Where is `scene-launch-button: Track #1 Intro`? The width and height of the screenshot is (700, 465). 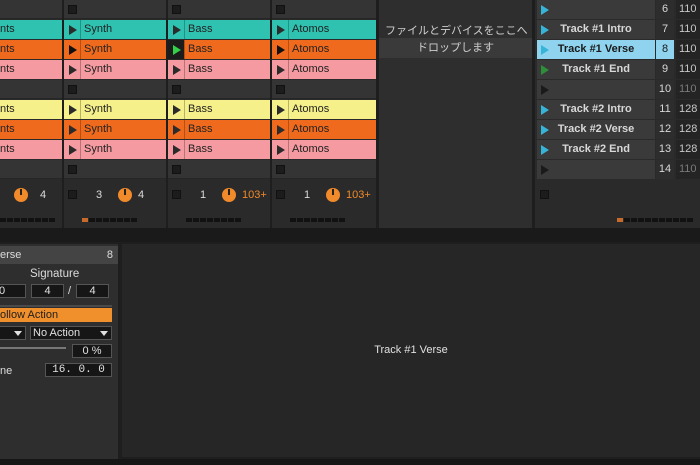
scene-launch-button: Track #1 Intro is located at coordinates (596, 29).